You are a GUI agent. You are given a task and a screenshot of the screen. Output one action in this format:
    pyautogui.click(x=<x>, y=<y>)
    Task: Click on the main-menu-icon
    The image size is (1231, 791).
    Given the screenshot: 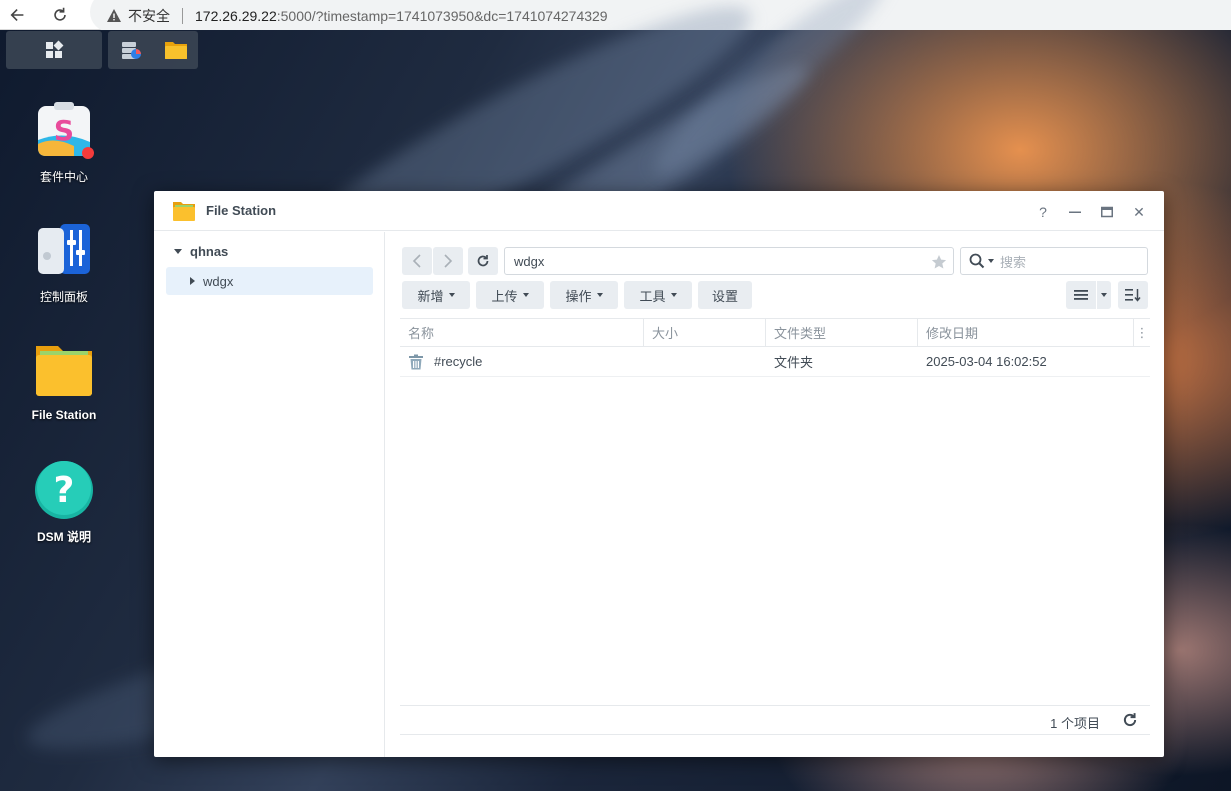 What is the action you would take?
    pyautogui.click(x=54, y=50)
    